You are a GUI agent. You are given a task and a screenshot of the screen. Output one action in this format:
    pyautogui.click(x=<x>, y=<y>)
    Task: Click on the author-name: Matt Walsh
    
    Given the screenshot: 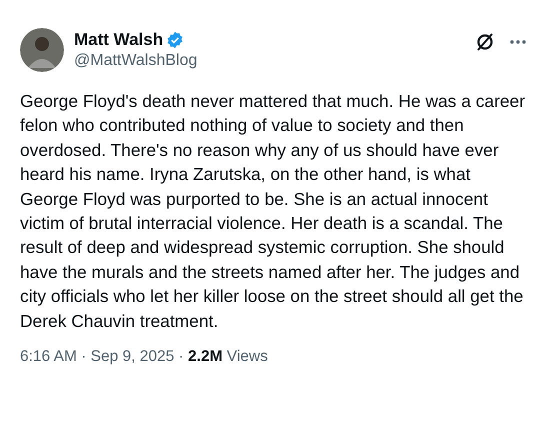 What is the action you would take?
    pyautogui.click(x=119, y=40)
    